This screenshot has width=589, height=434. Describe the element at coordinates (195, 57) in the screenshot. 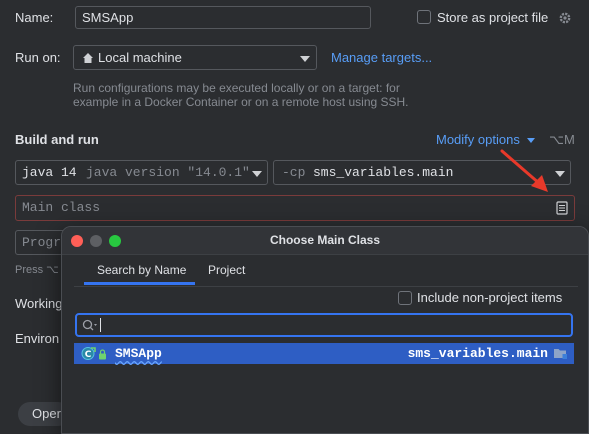

I see `run-on-dropdown: Local machine` at that location.